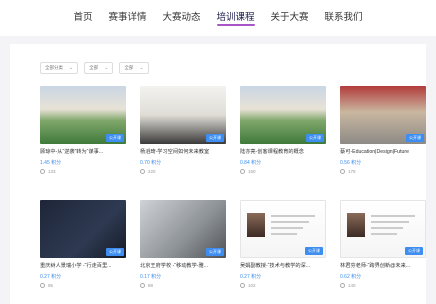 The image size is (436, 304). I want to click on nav-item-1: 赛事详情, so click(127, 18).